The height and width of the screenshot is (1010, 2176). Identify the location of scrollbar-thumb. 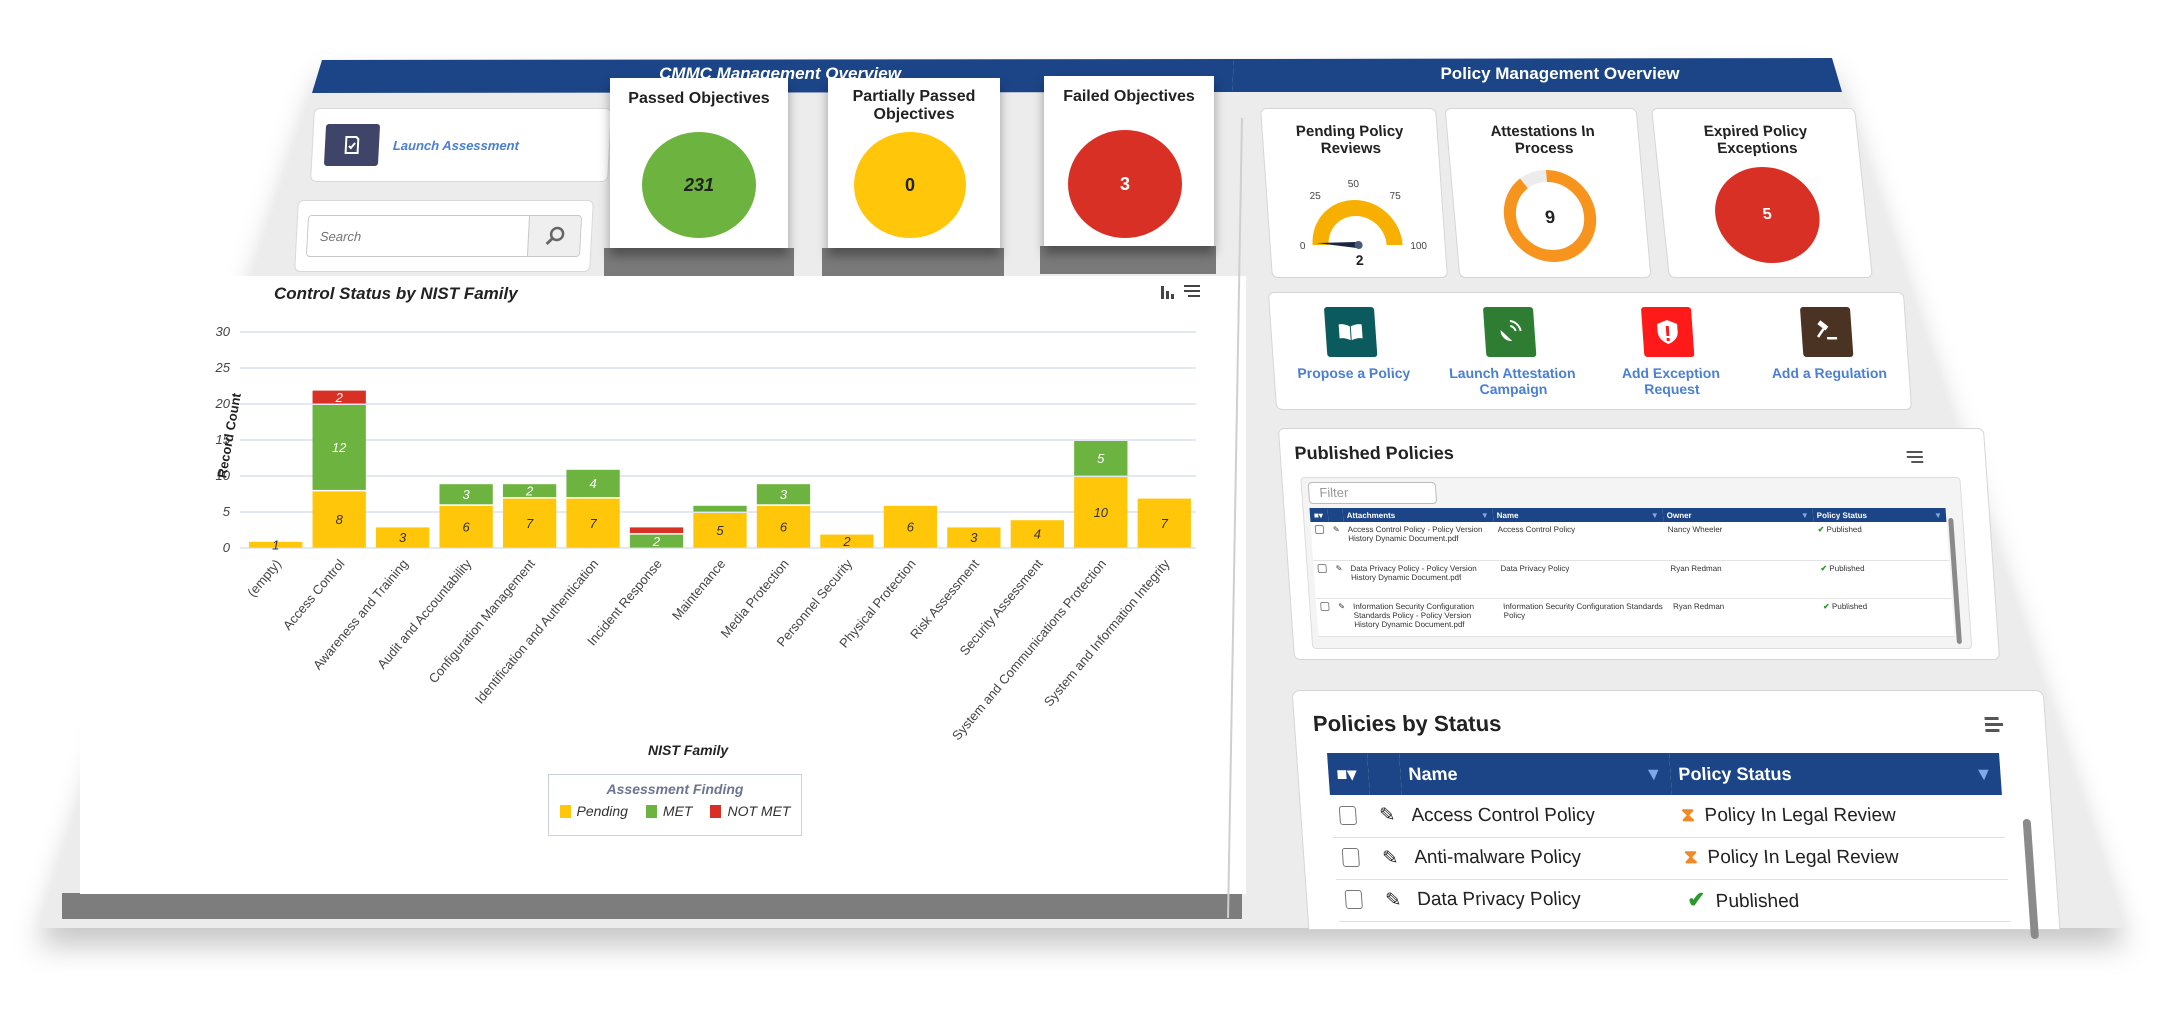
(2031, 879).